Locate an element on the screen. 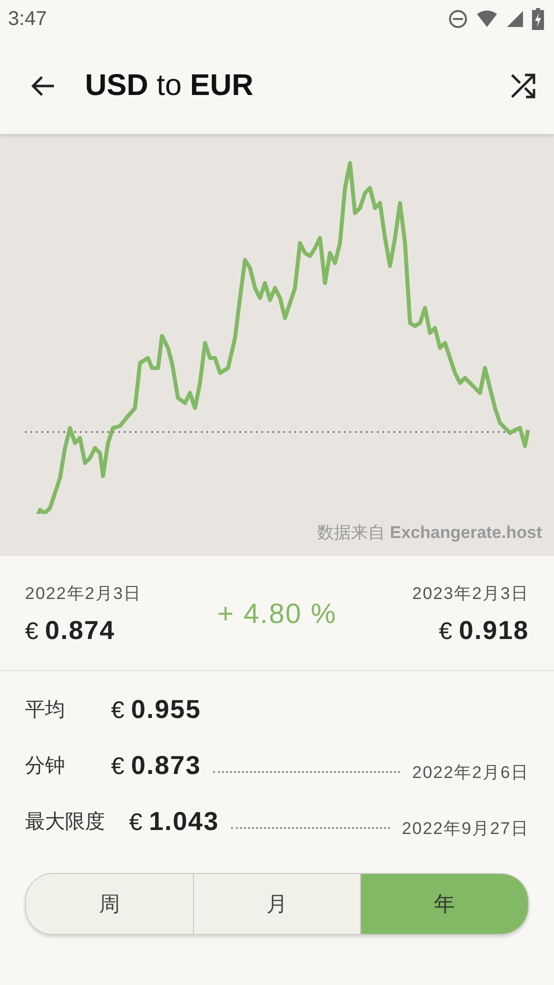  shuffle-icon is located at coordinates (523, 86).